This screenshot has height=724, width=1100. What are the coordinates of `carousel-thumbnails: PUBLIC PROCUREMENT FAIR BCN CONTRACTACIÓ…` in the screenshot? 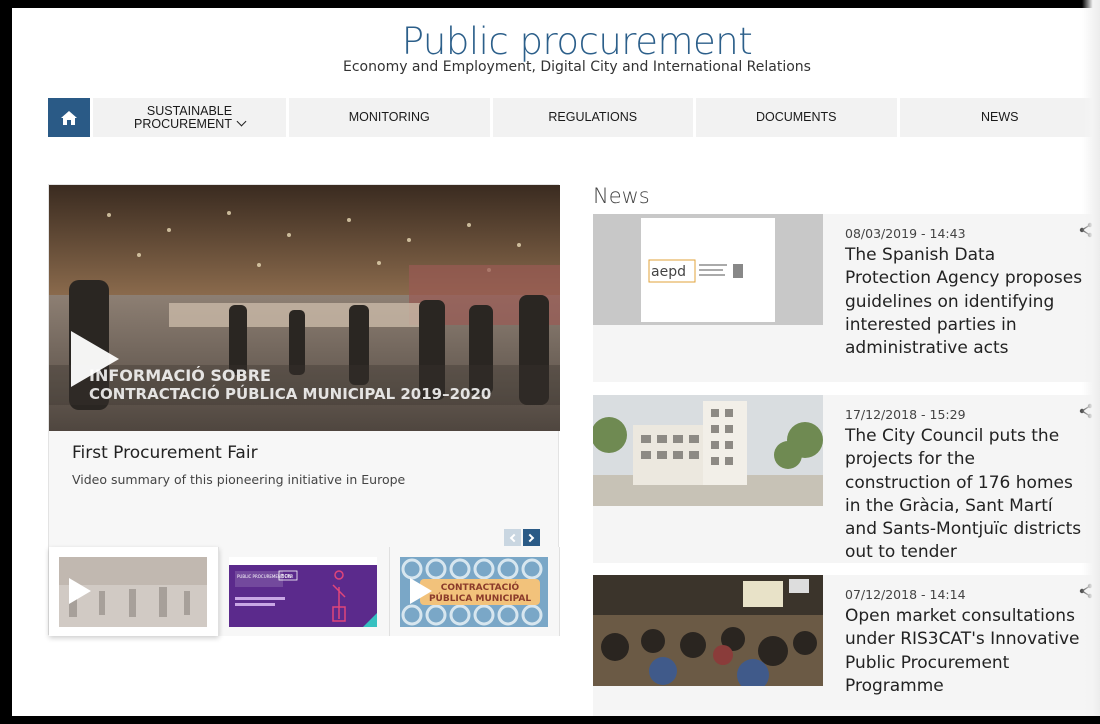 It's located at (304, 591).